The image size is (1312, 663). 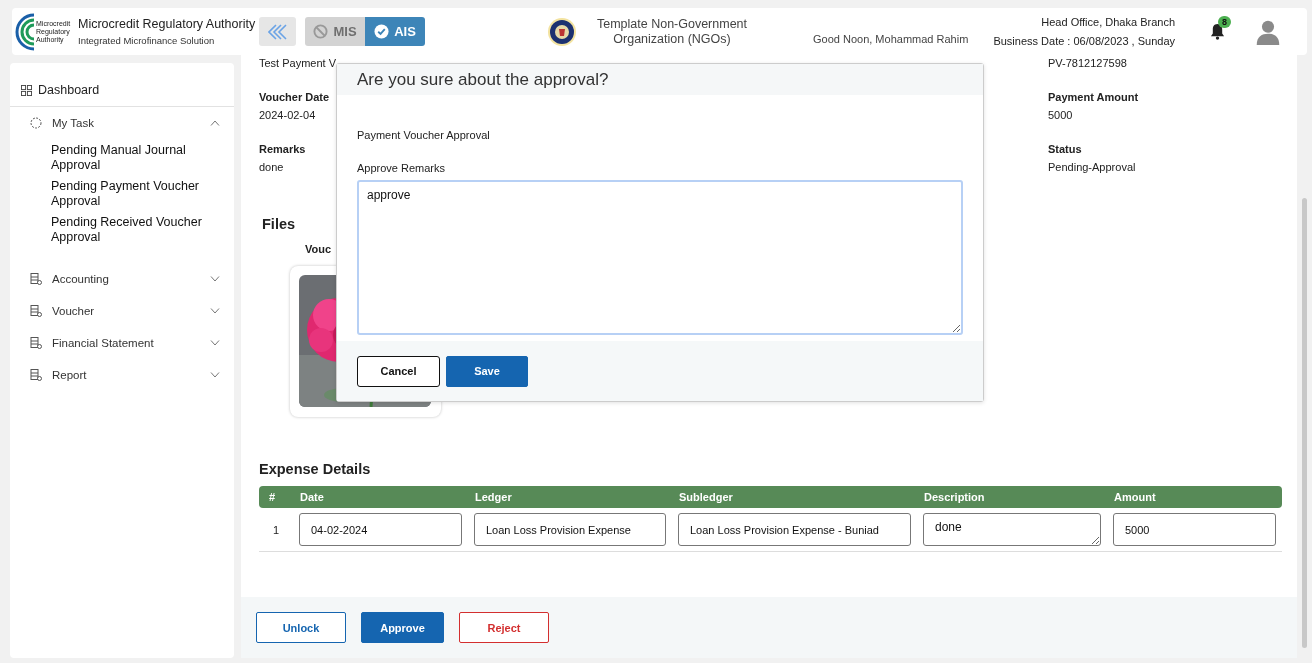 I want to click on ledger-field: Loan Loss Provision Expense, so click(x=570, y=529).